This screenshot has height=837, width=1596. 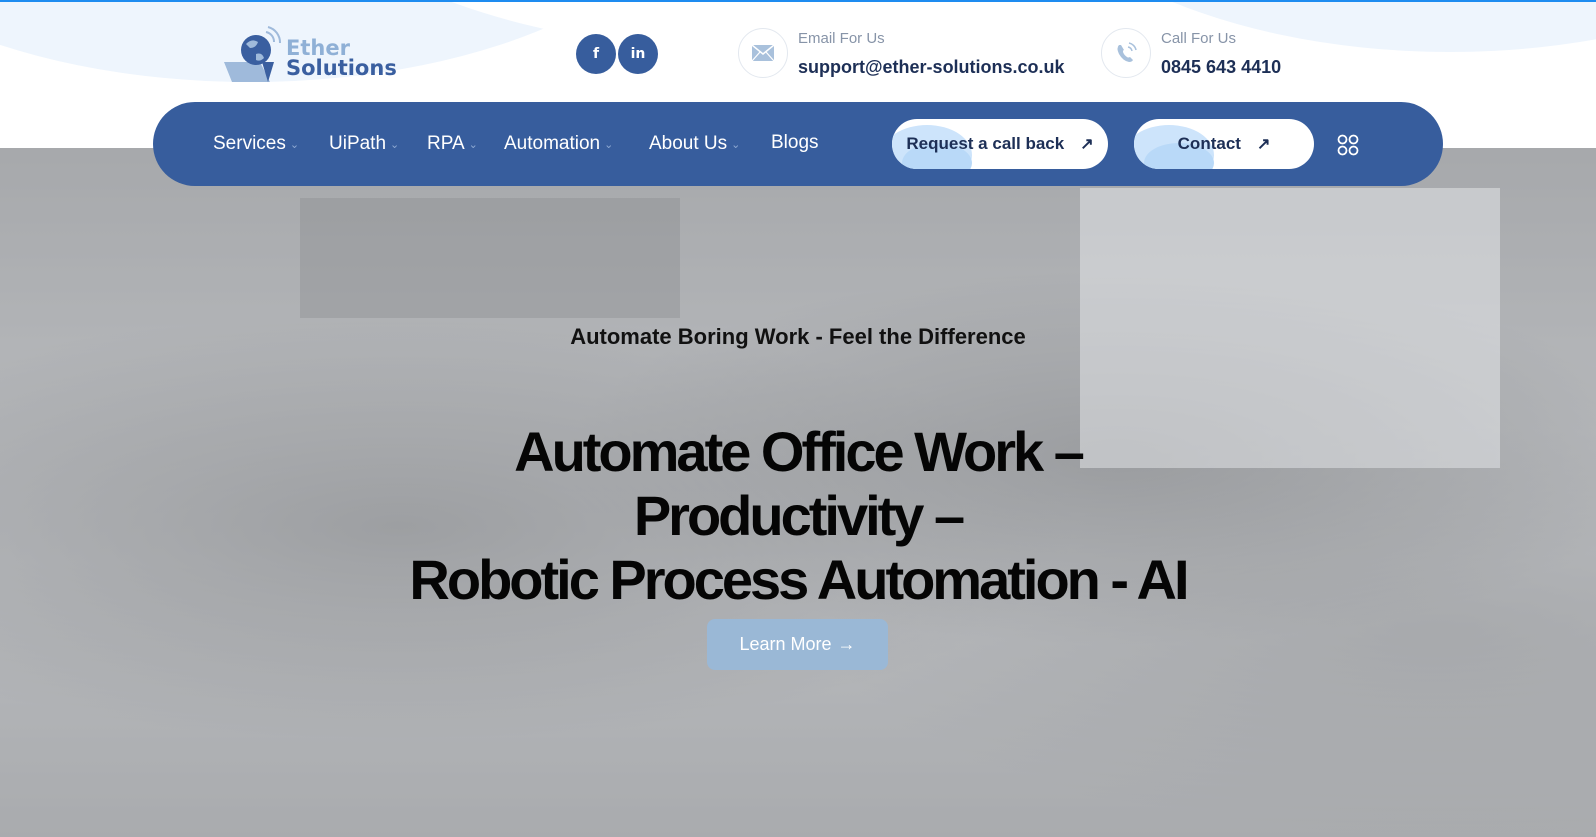 I want to click on site-logo: Ether Solutions, so click(x=309, y=55).